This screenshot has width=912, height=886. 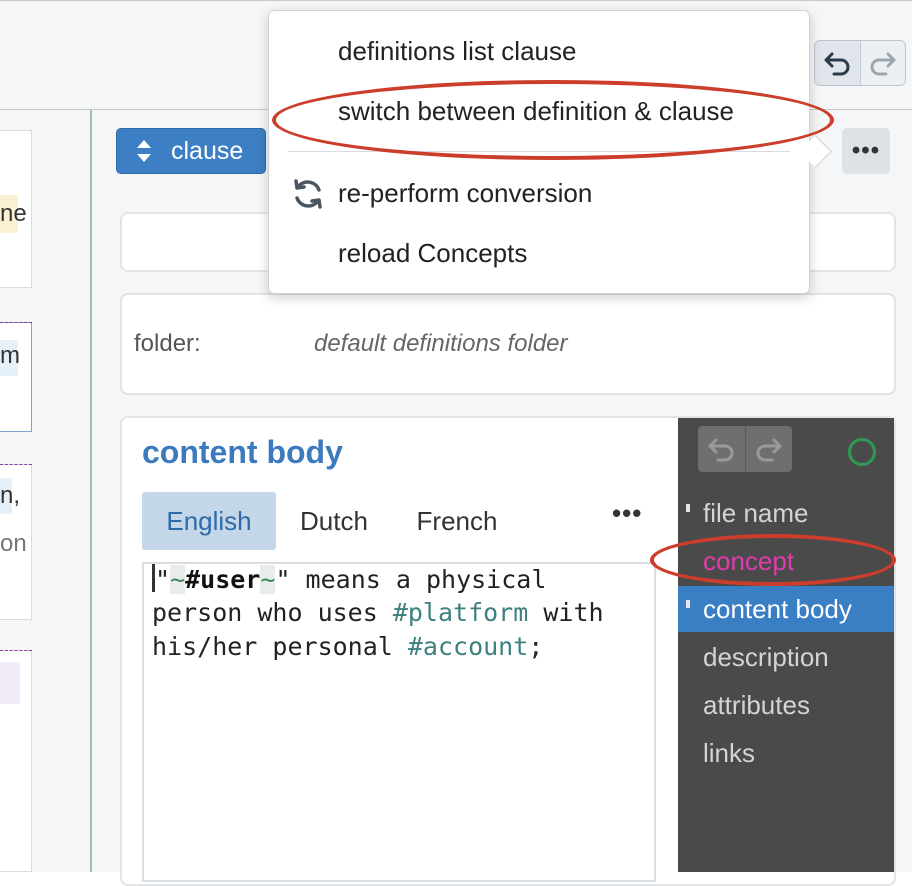 I want to click on line-text: his/her personal, so click(x=280, y=646).